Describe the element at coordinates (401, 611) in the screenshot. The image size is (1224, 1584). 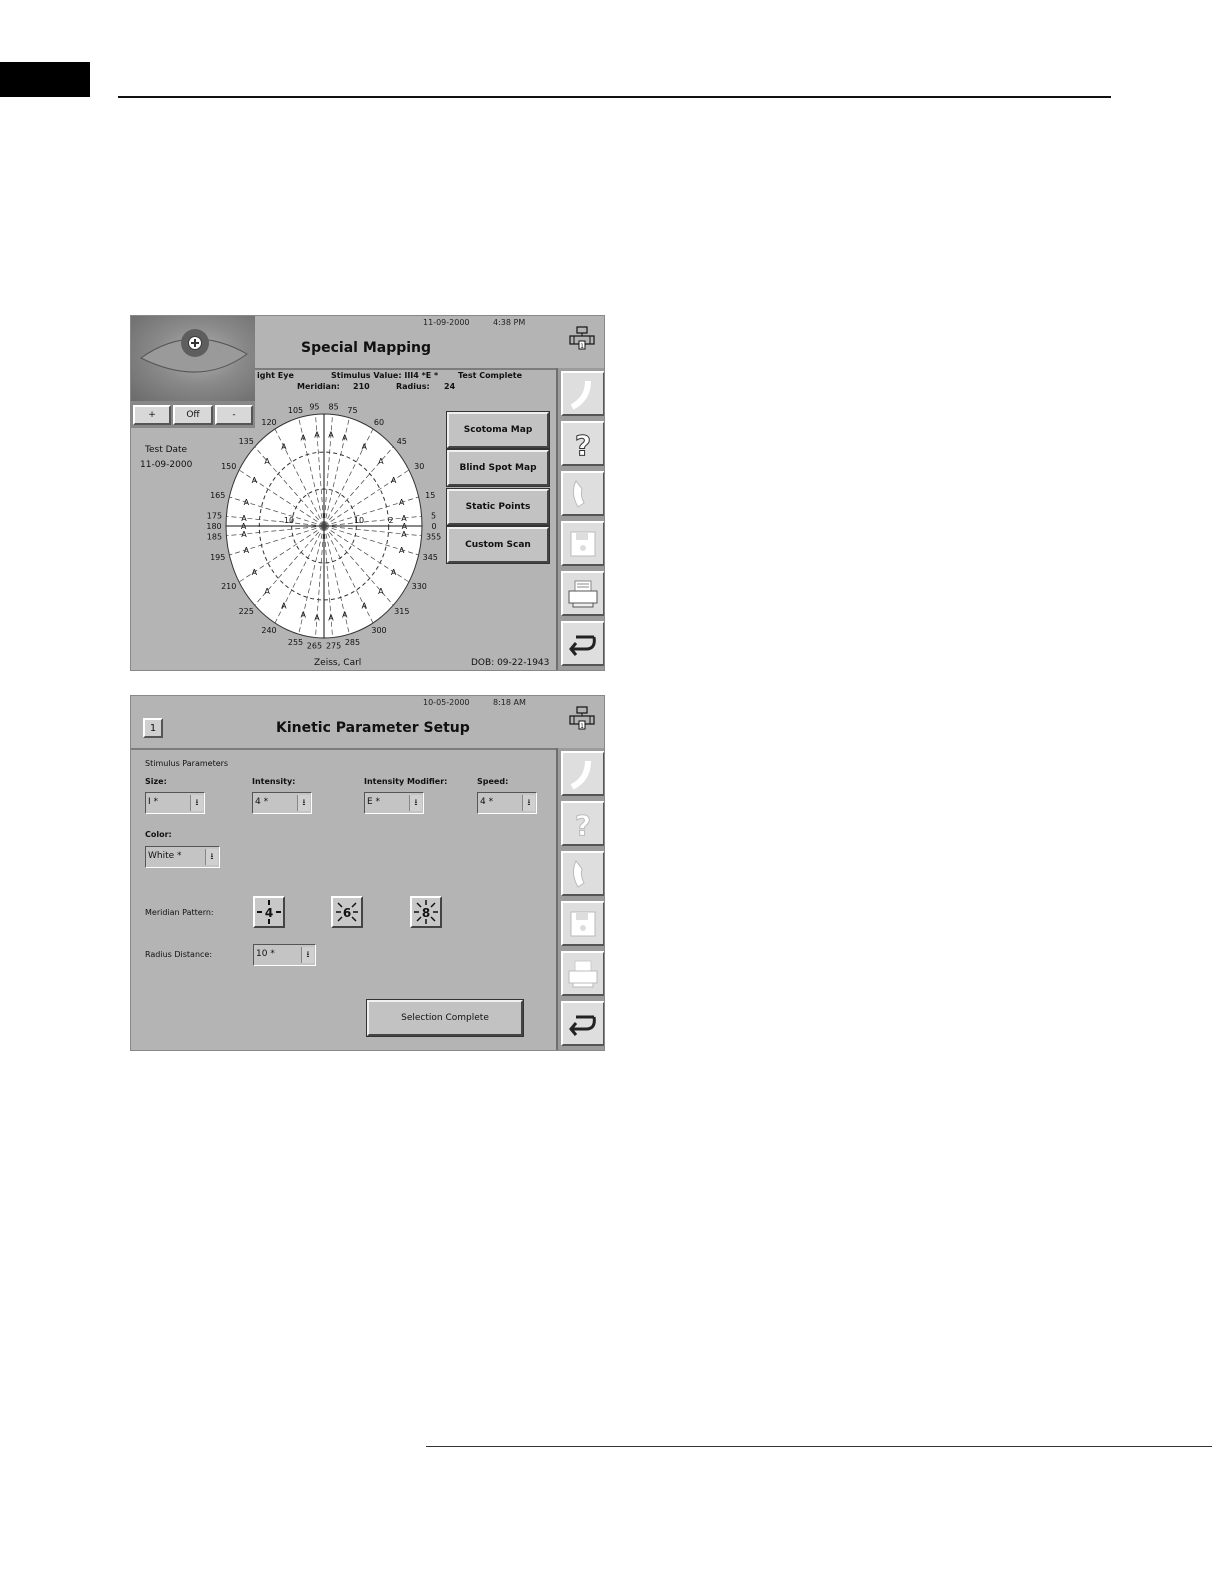
I see `meridian-label: 315` at that location.